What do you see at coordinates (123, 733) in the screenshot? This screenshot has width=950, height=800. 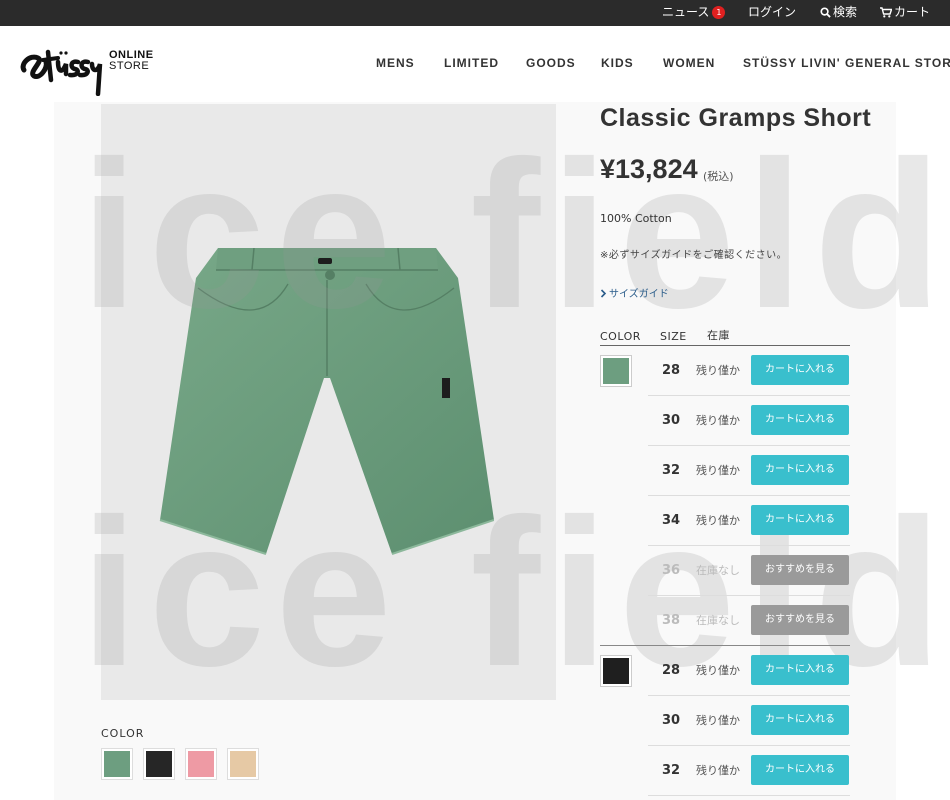 I see `color-label: COLOR` at bounding box center [123, 733].